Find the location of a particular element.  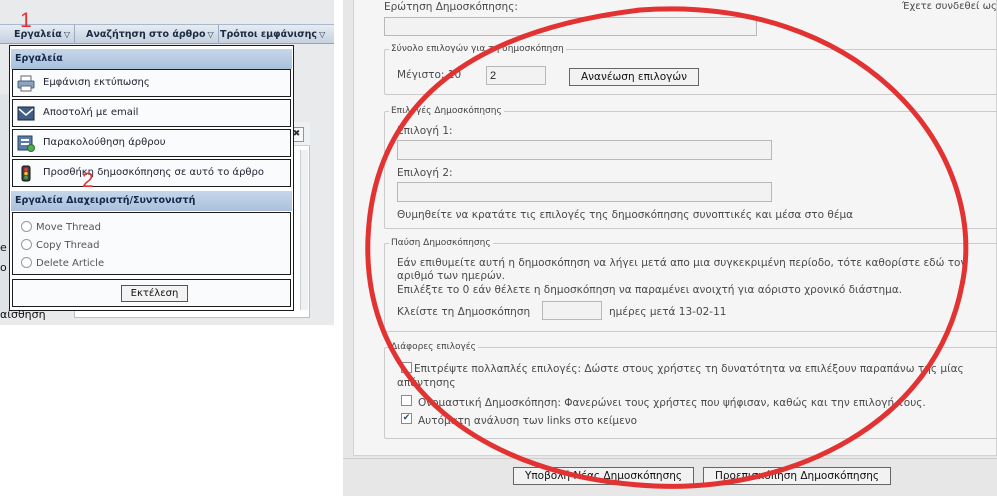

nav-search-article: Αναζήτηση στο άρθρο ▽ is located at coordinates (150, 34).